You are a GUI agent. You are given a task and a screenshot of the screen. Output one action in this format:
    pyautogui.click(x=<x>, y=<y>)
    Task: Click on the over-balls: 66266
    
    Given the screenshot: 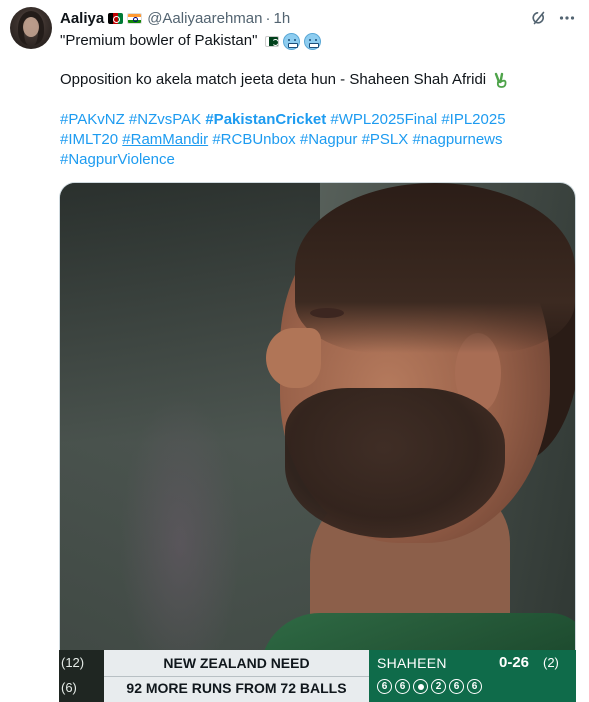 What is the action you would take?
    pyautogui.click(x=429, y=686)
    